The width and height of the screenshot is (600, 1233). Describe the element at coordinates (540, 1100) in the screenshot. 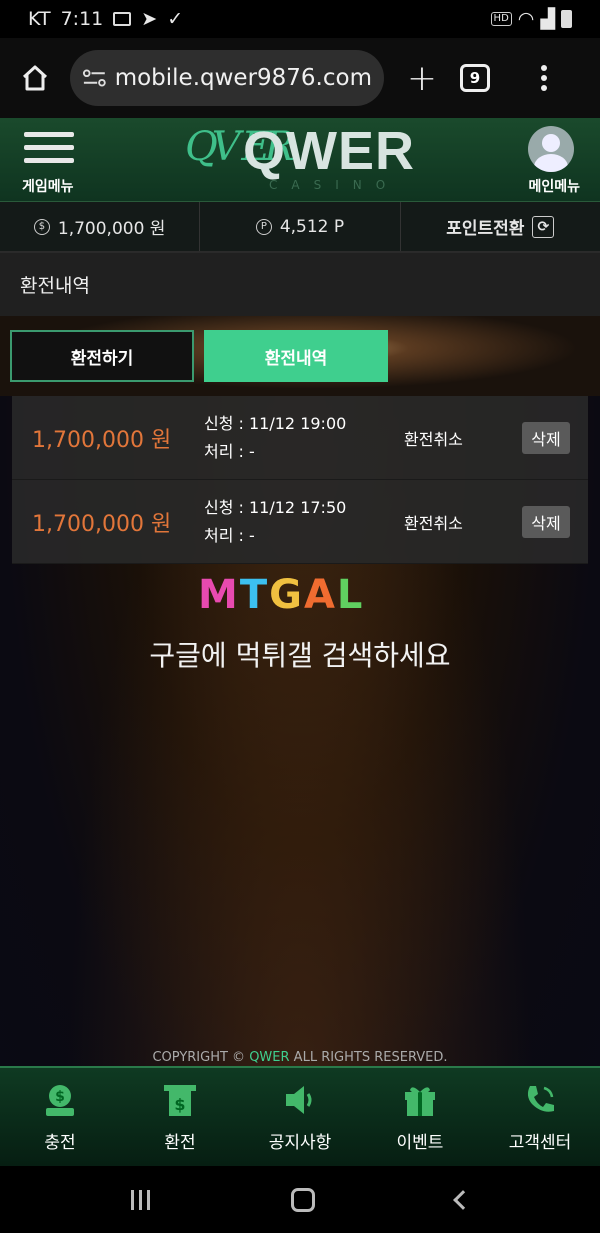

I see `phone-icon` at that location.